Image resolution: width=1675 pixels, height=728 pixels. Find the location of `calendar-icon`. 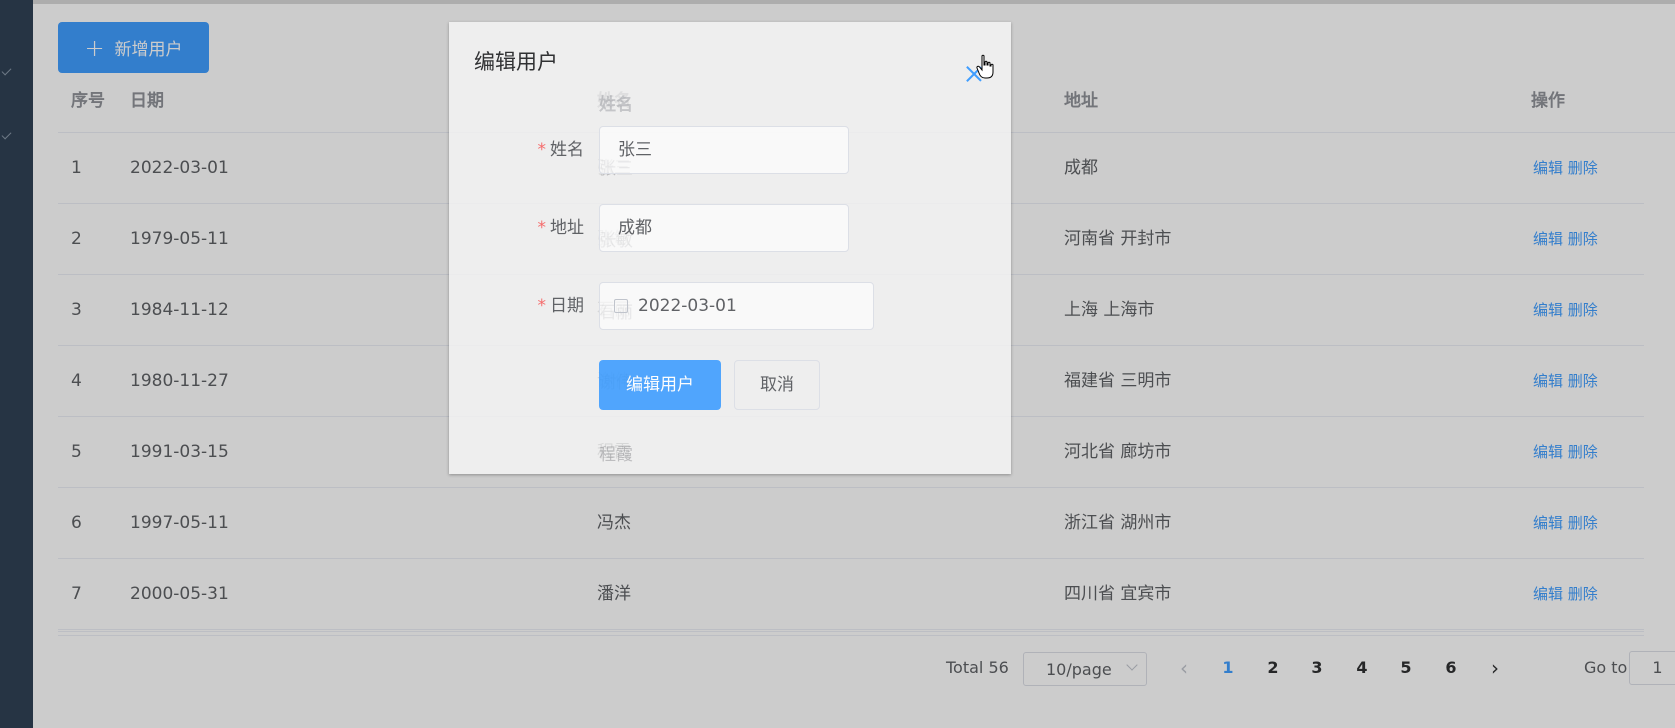

calendar-icon is located at coordinates (621, 306).